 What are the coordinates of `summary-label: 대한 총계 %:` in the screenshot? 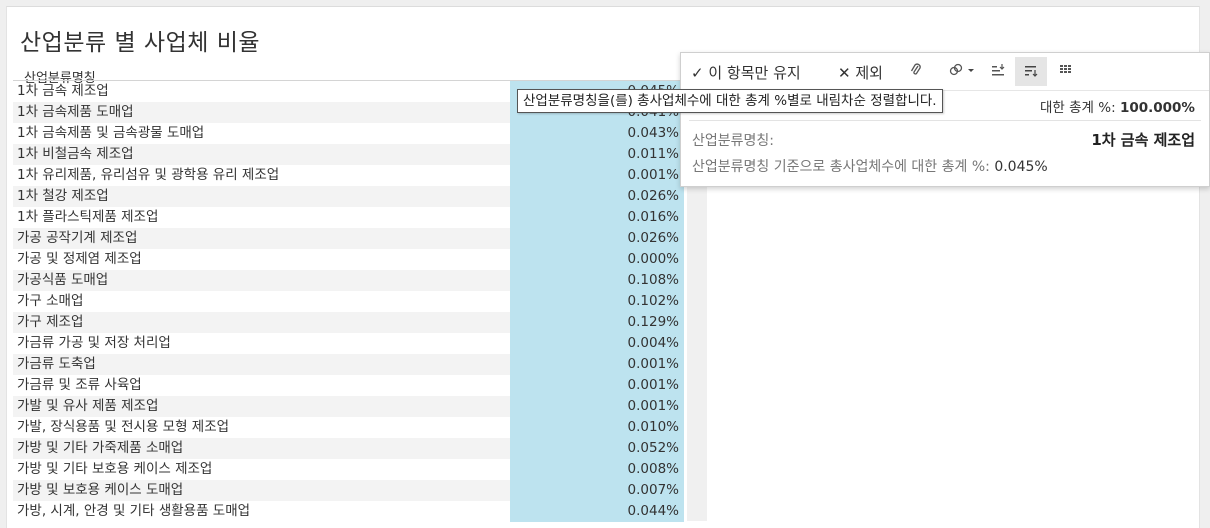 It's located at (1078, 108).